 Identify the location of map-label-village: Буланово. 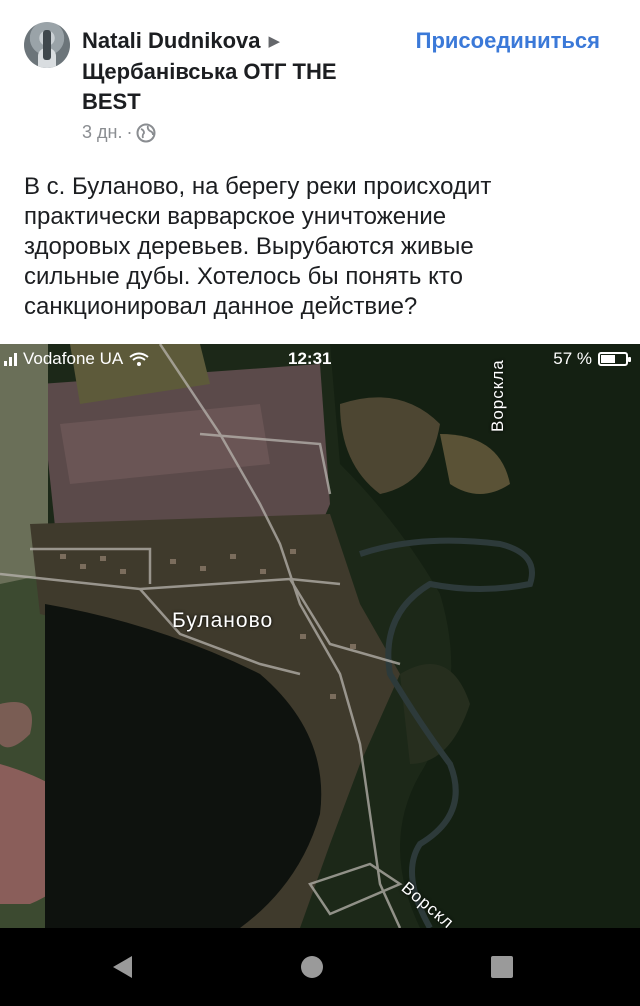
(223, 620).